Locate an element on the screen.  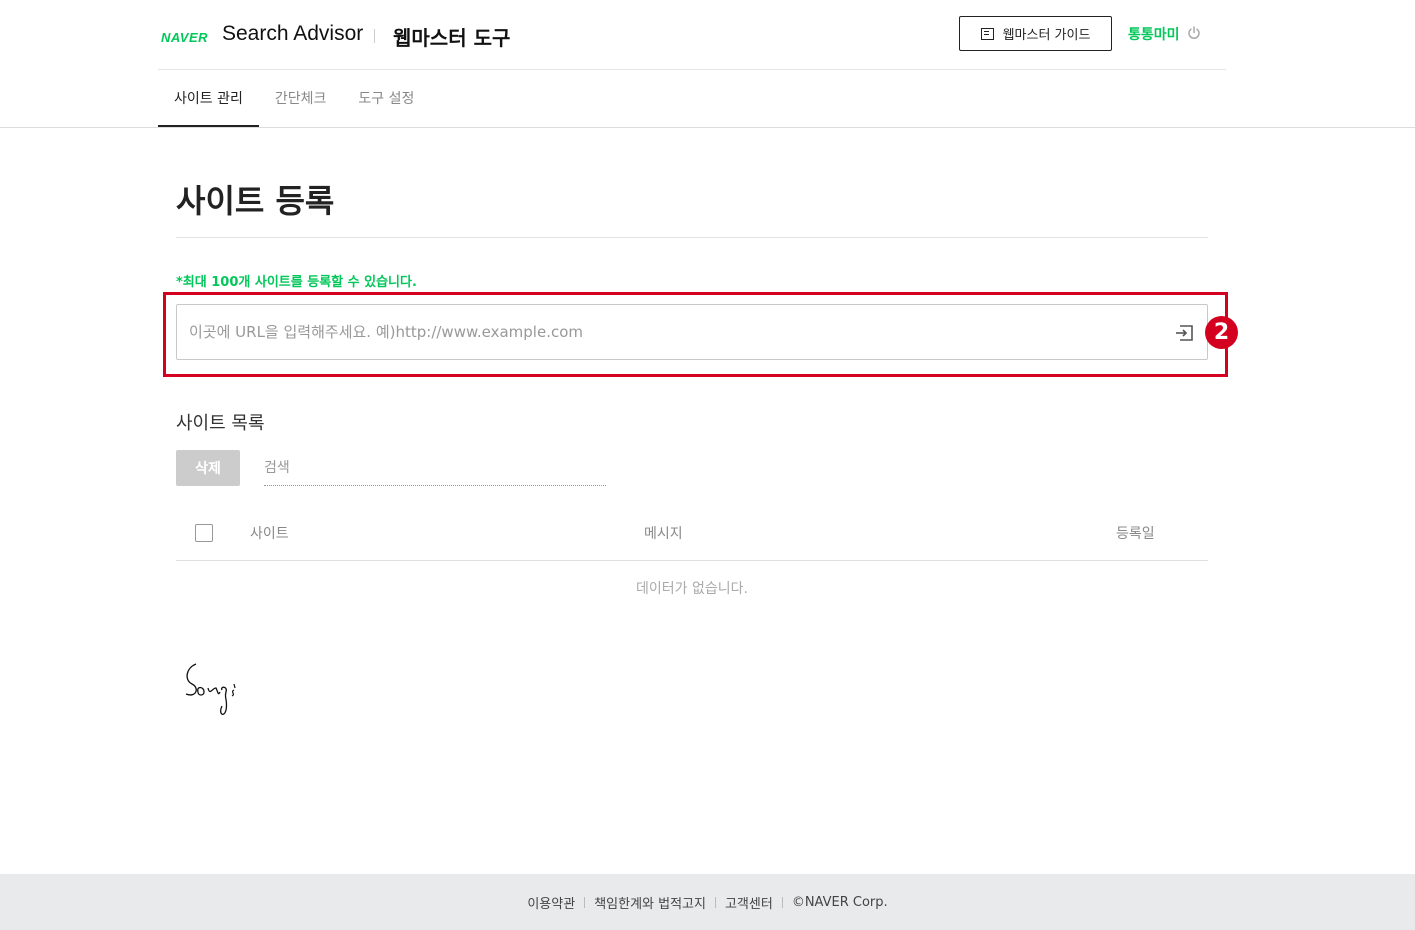
power-icon is located at coordinates (1194, 33).